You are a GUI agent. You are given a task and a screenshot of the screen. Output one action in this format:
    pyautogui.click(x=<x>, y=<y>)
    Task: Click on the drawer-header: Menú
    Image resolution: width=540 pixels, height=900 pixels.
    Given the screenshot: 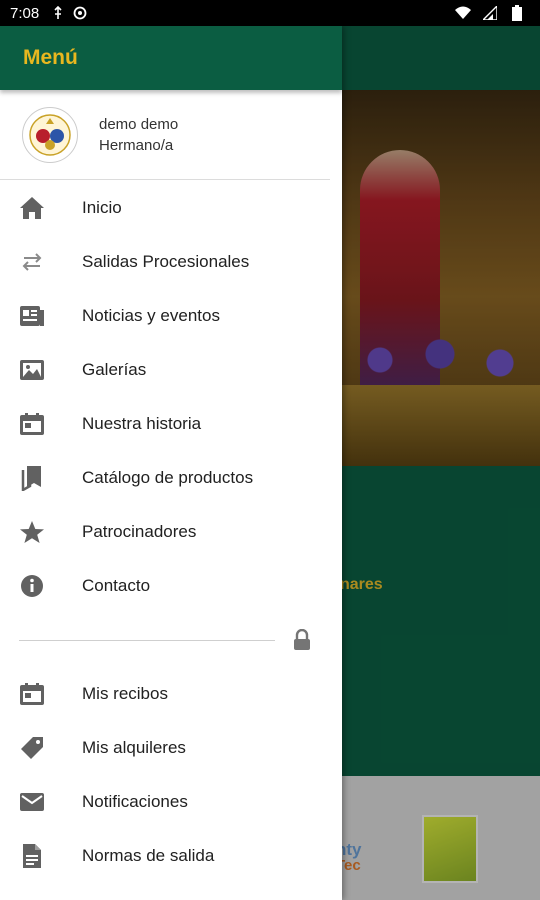 What is the action you would take?
    pyautogui.click(x=171, y=58)
    